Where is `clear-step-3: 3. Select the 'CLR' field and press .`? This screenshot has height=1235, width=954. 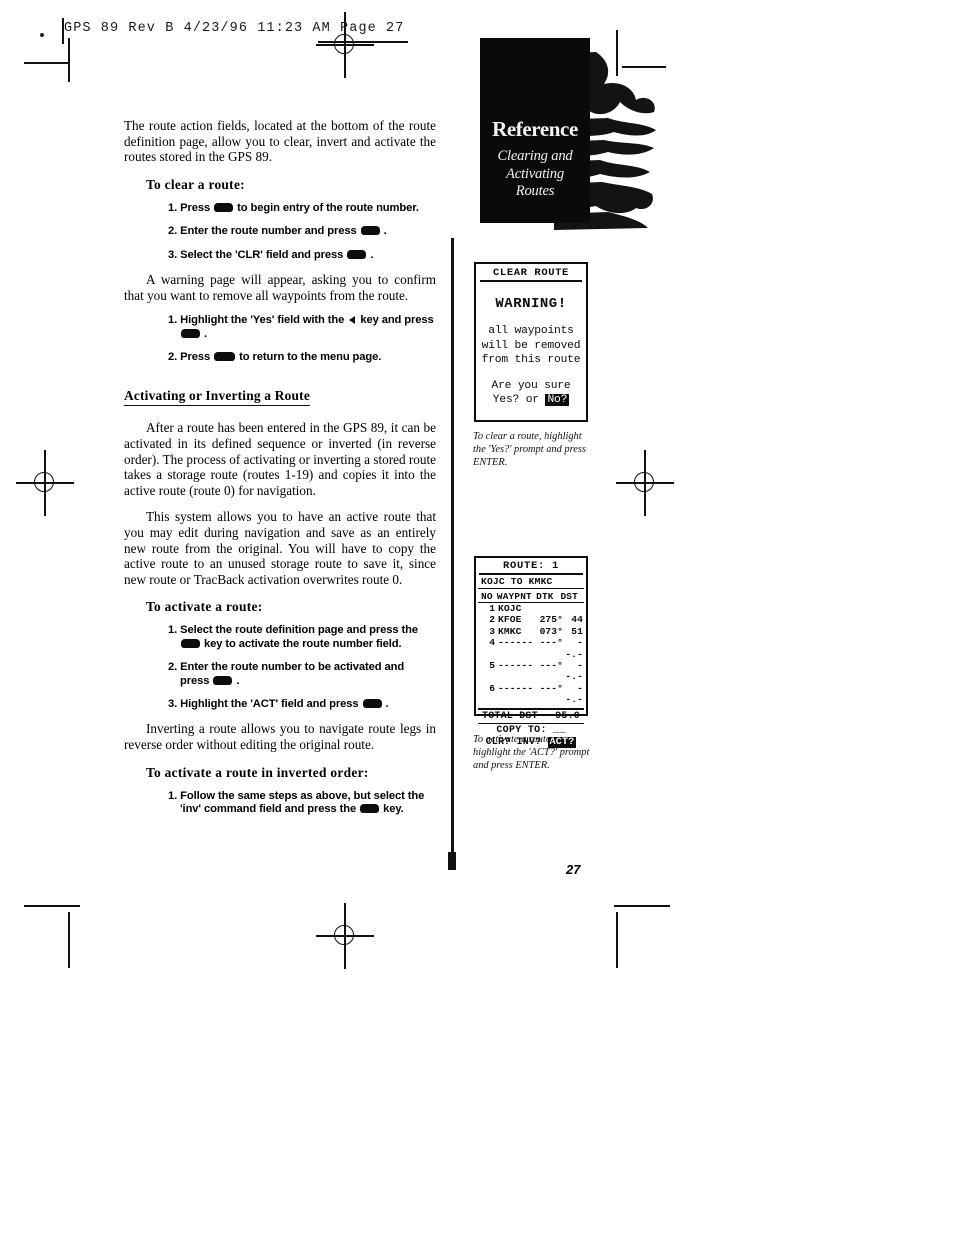
clear-step-3: 3. Select the 'CLR' field and press . is located at coordinates (302, 255).